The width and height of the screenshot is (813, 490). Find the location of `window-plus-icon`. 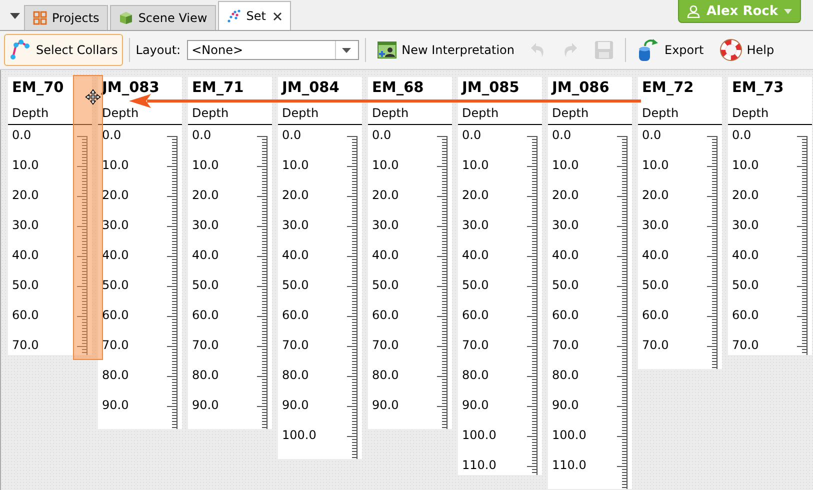

window-plus-icon is located at coordinates (386, 50).